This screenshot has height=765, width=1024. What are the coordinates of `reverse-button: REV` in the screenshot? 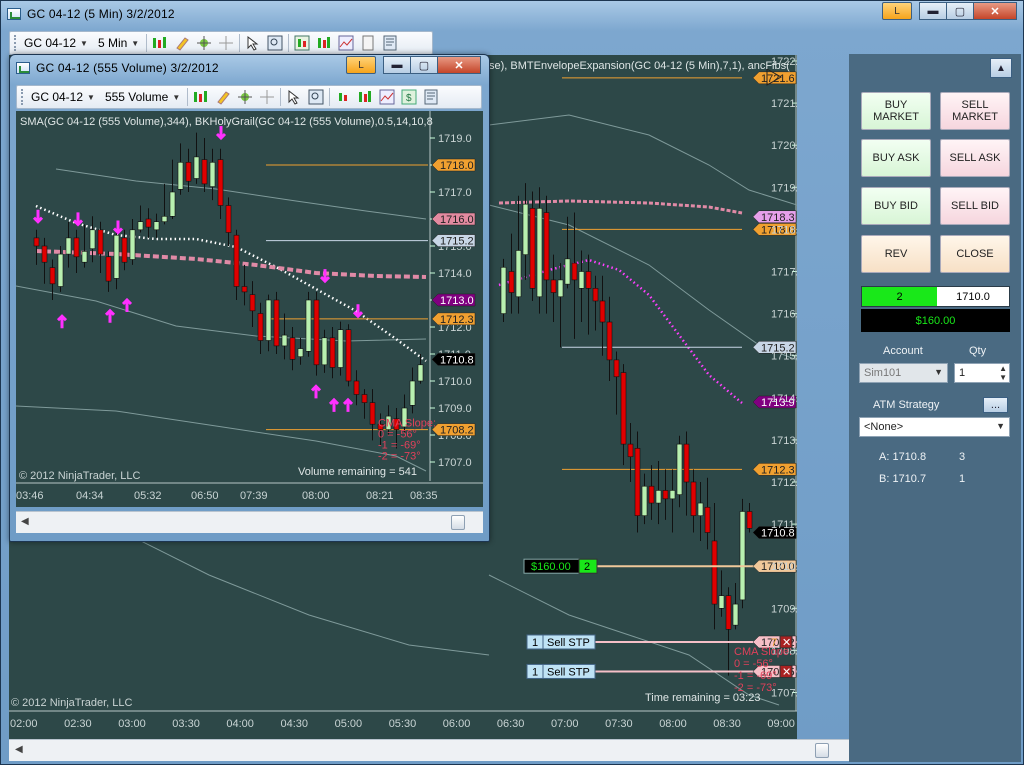 It's located at (896, 254).